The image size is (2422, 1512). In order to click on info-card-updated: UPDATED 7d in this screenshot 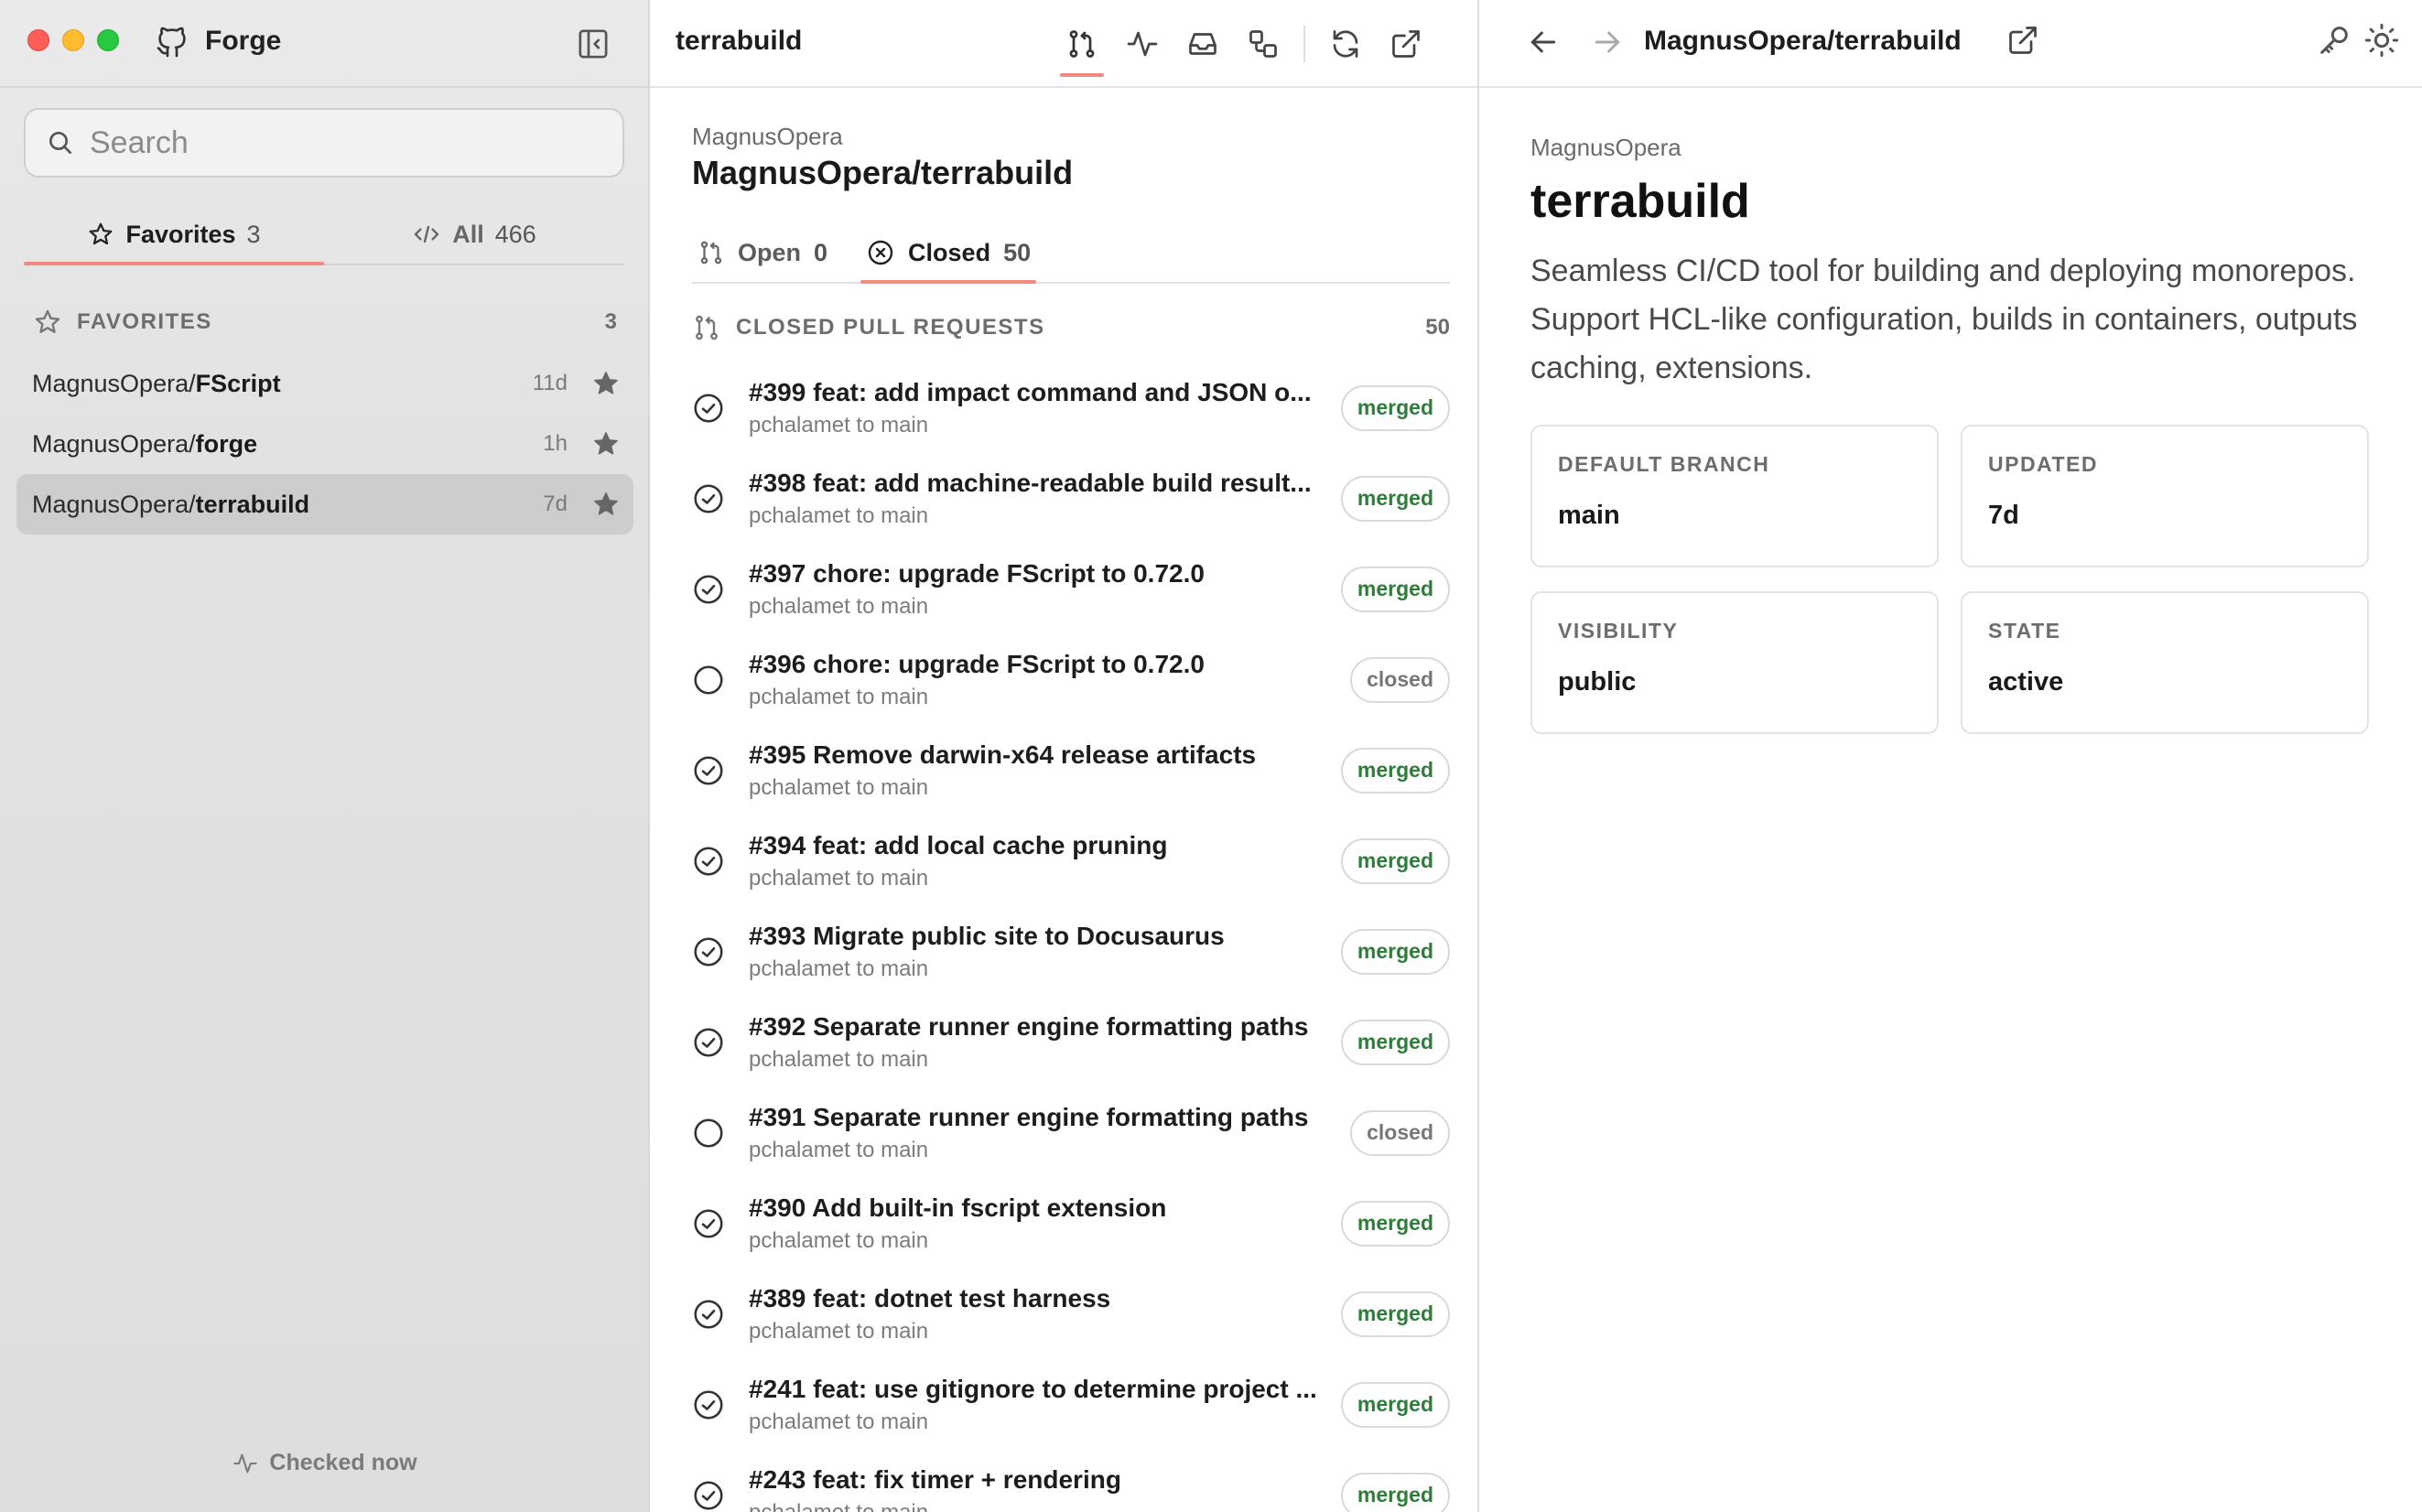, I will do `click(2165, 496)`.